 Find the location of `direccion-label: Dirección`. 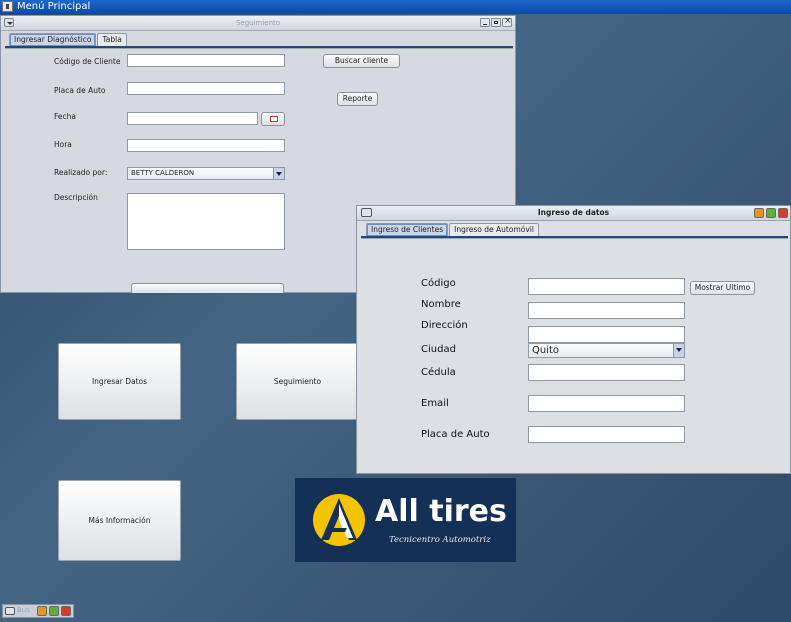

direccion-label: Dirección is located at coordinates (444, 325).